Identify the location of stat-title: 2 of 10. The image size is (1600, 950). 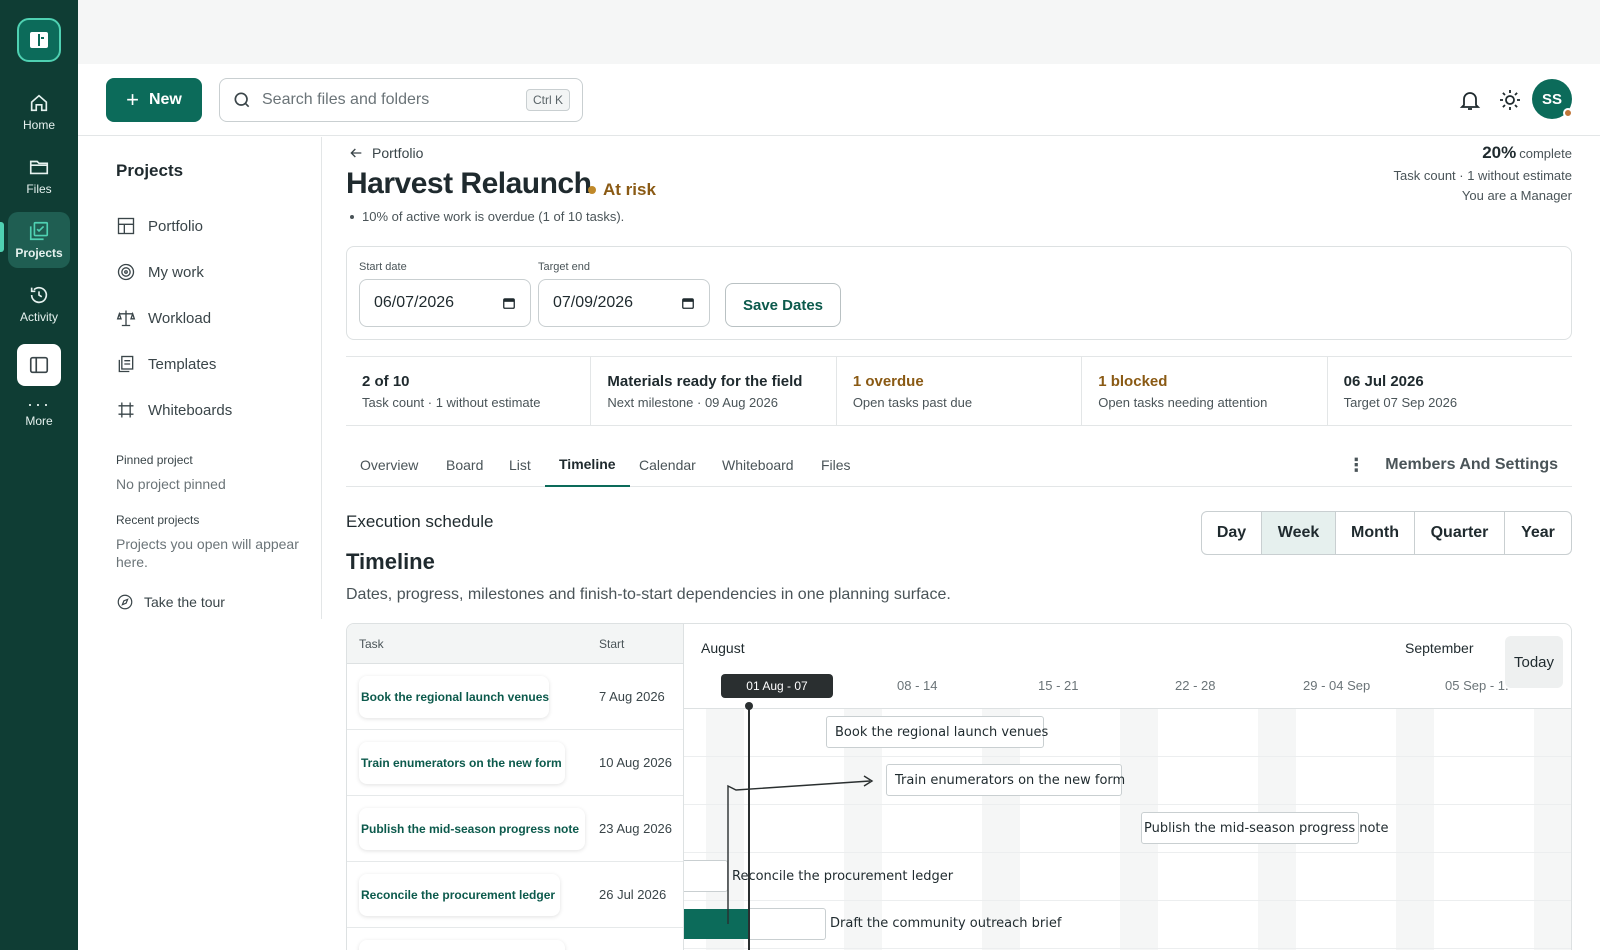
(386, 381).